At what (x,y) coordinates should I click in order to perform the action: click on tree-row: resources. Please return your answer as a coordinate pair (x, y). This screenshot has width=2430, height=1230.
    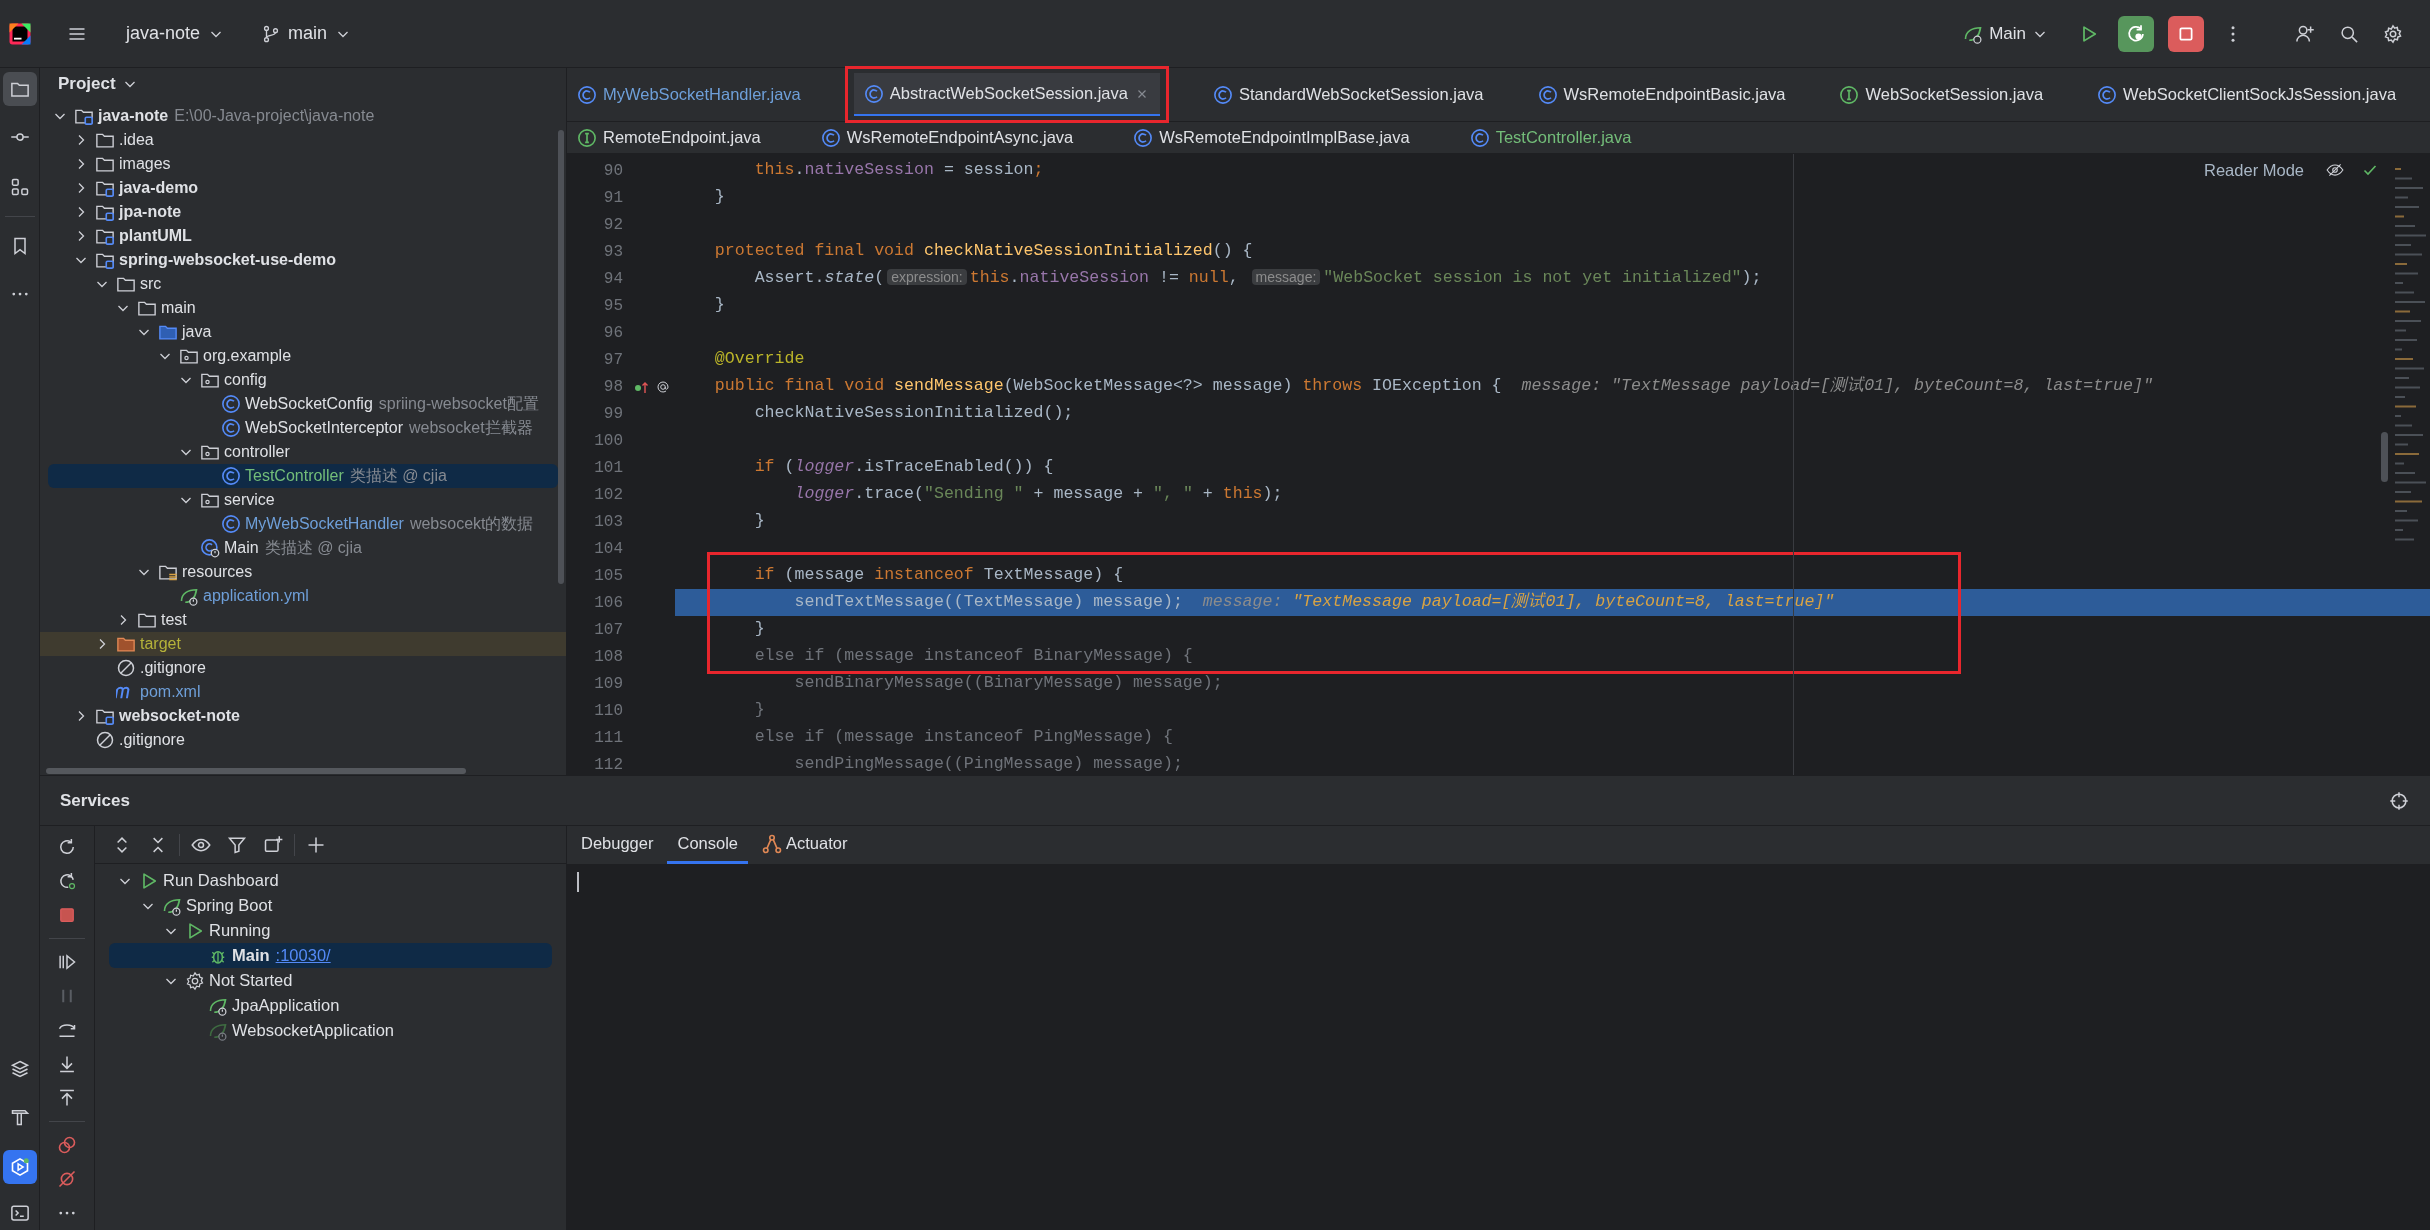
    Looking at the image, I should click on (303, 572).